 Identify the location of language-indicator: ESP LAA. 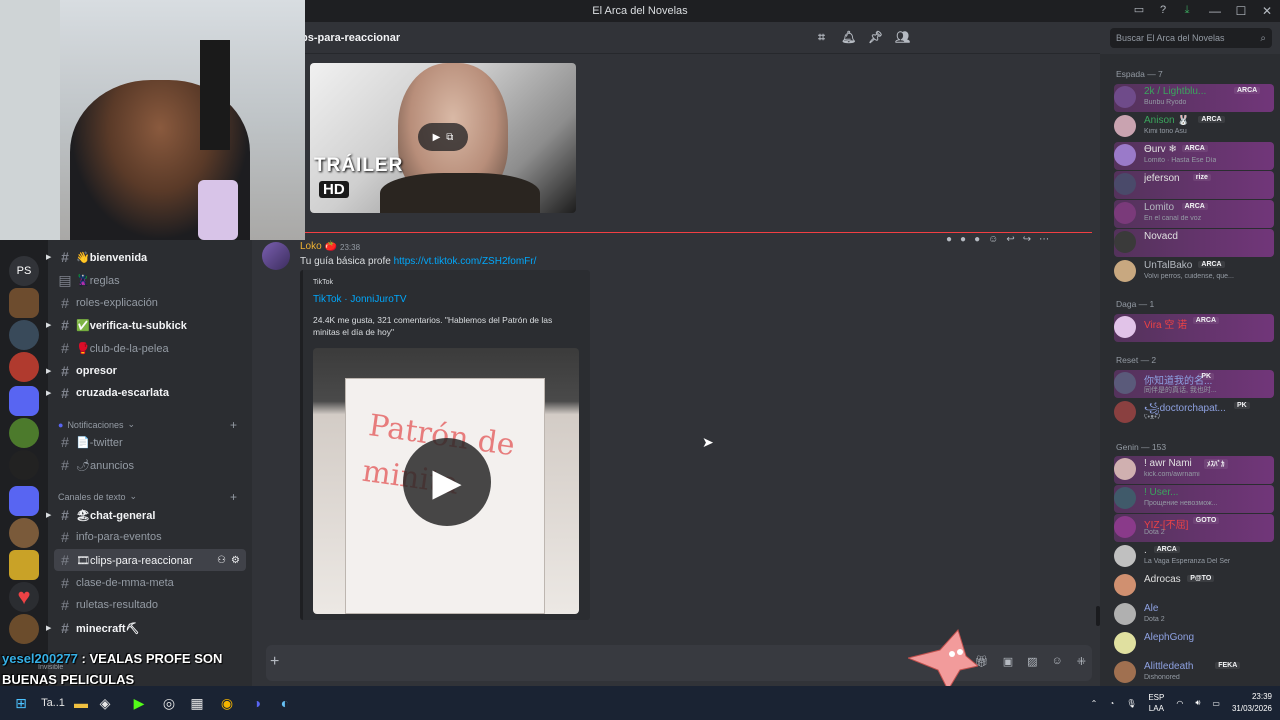
(1156, 703).